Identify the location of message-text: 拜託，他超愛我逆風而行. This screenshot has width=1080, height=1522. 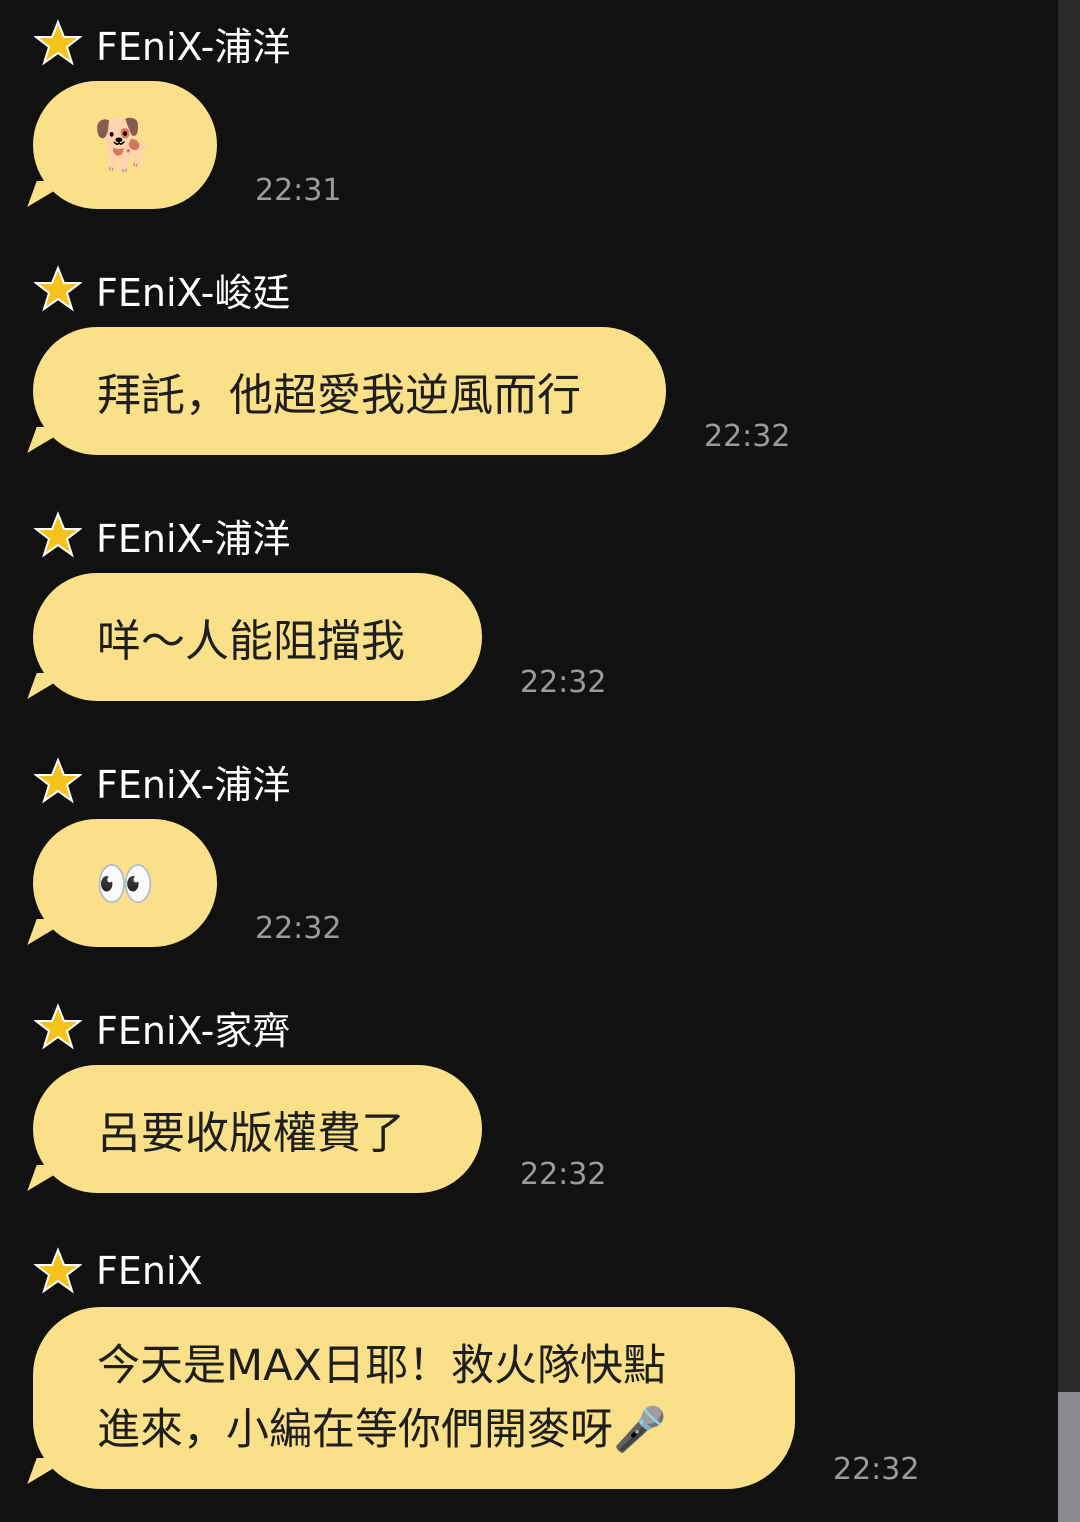
(339, 395).